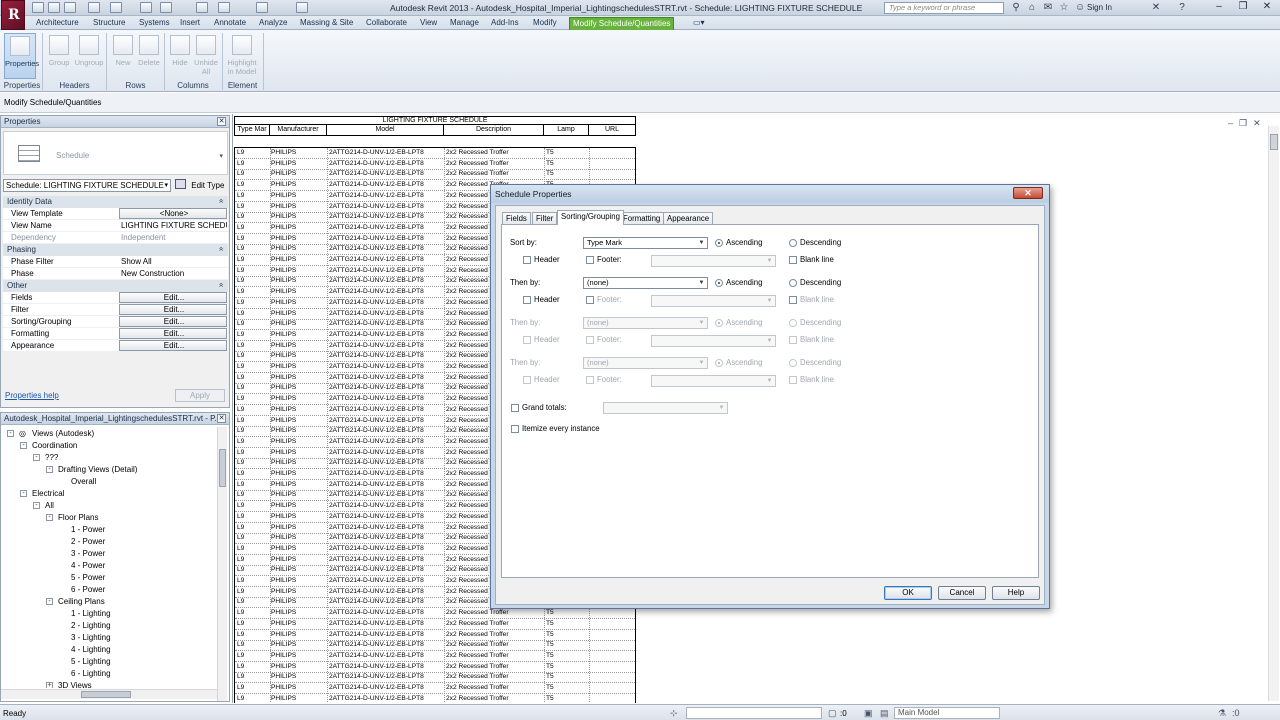  What do you see at coordinates (962, 593) in the screenshot?
I see `cancel-button: Cancel` at bounding box center [962, 593].